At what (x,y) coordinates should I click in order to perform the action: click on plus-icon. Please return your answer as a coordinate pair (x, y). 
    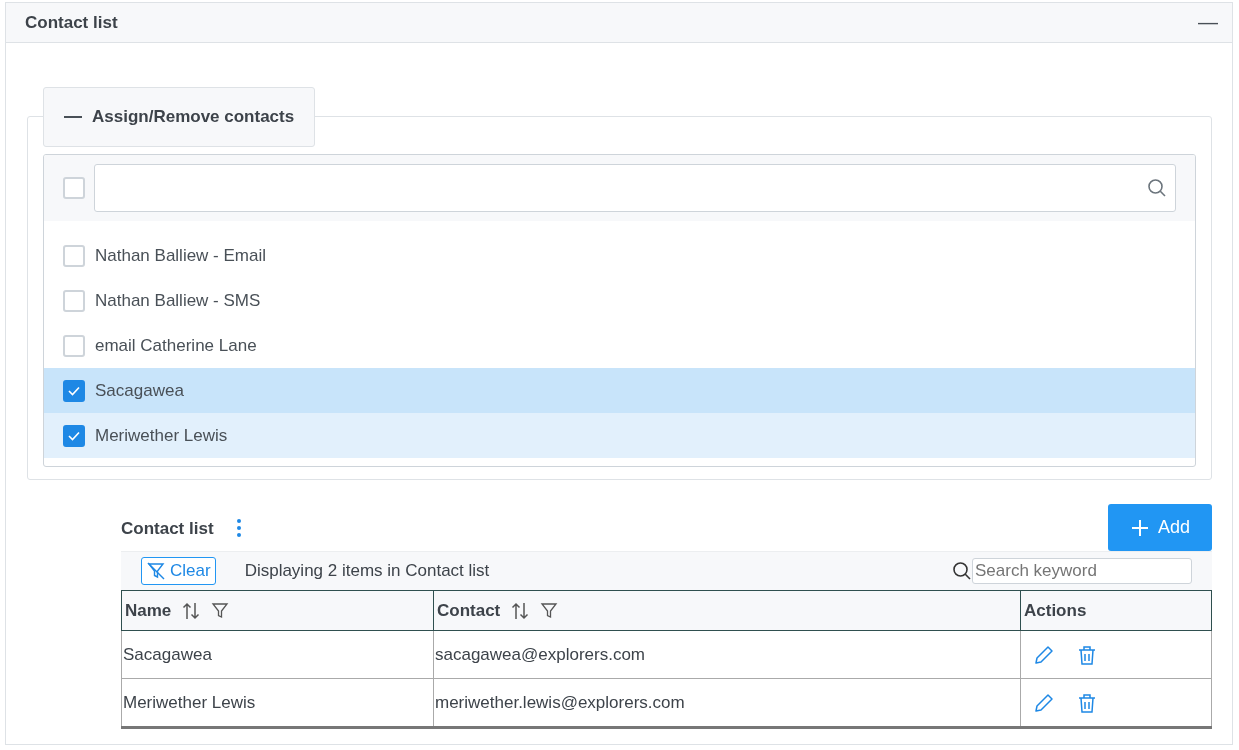
    Looking at the image, I should click on (1140, 527).